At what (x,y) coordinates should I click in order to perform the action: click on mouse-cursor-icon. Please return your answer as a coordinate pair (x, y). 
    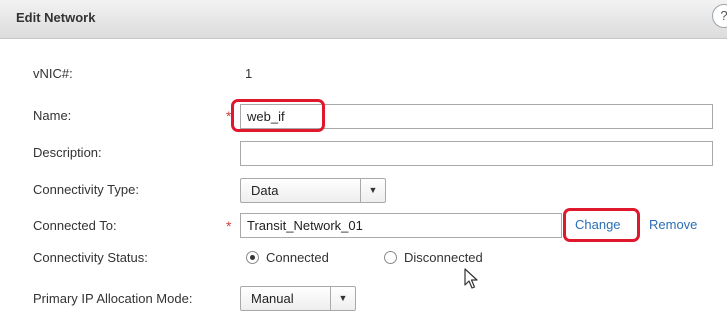
    Looking at the image, I should click on (471, 278).